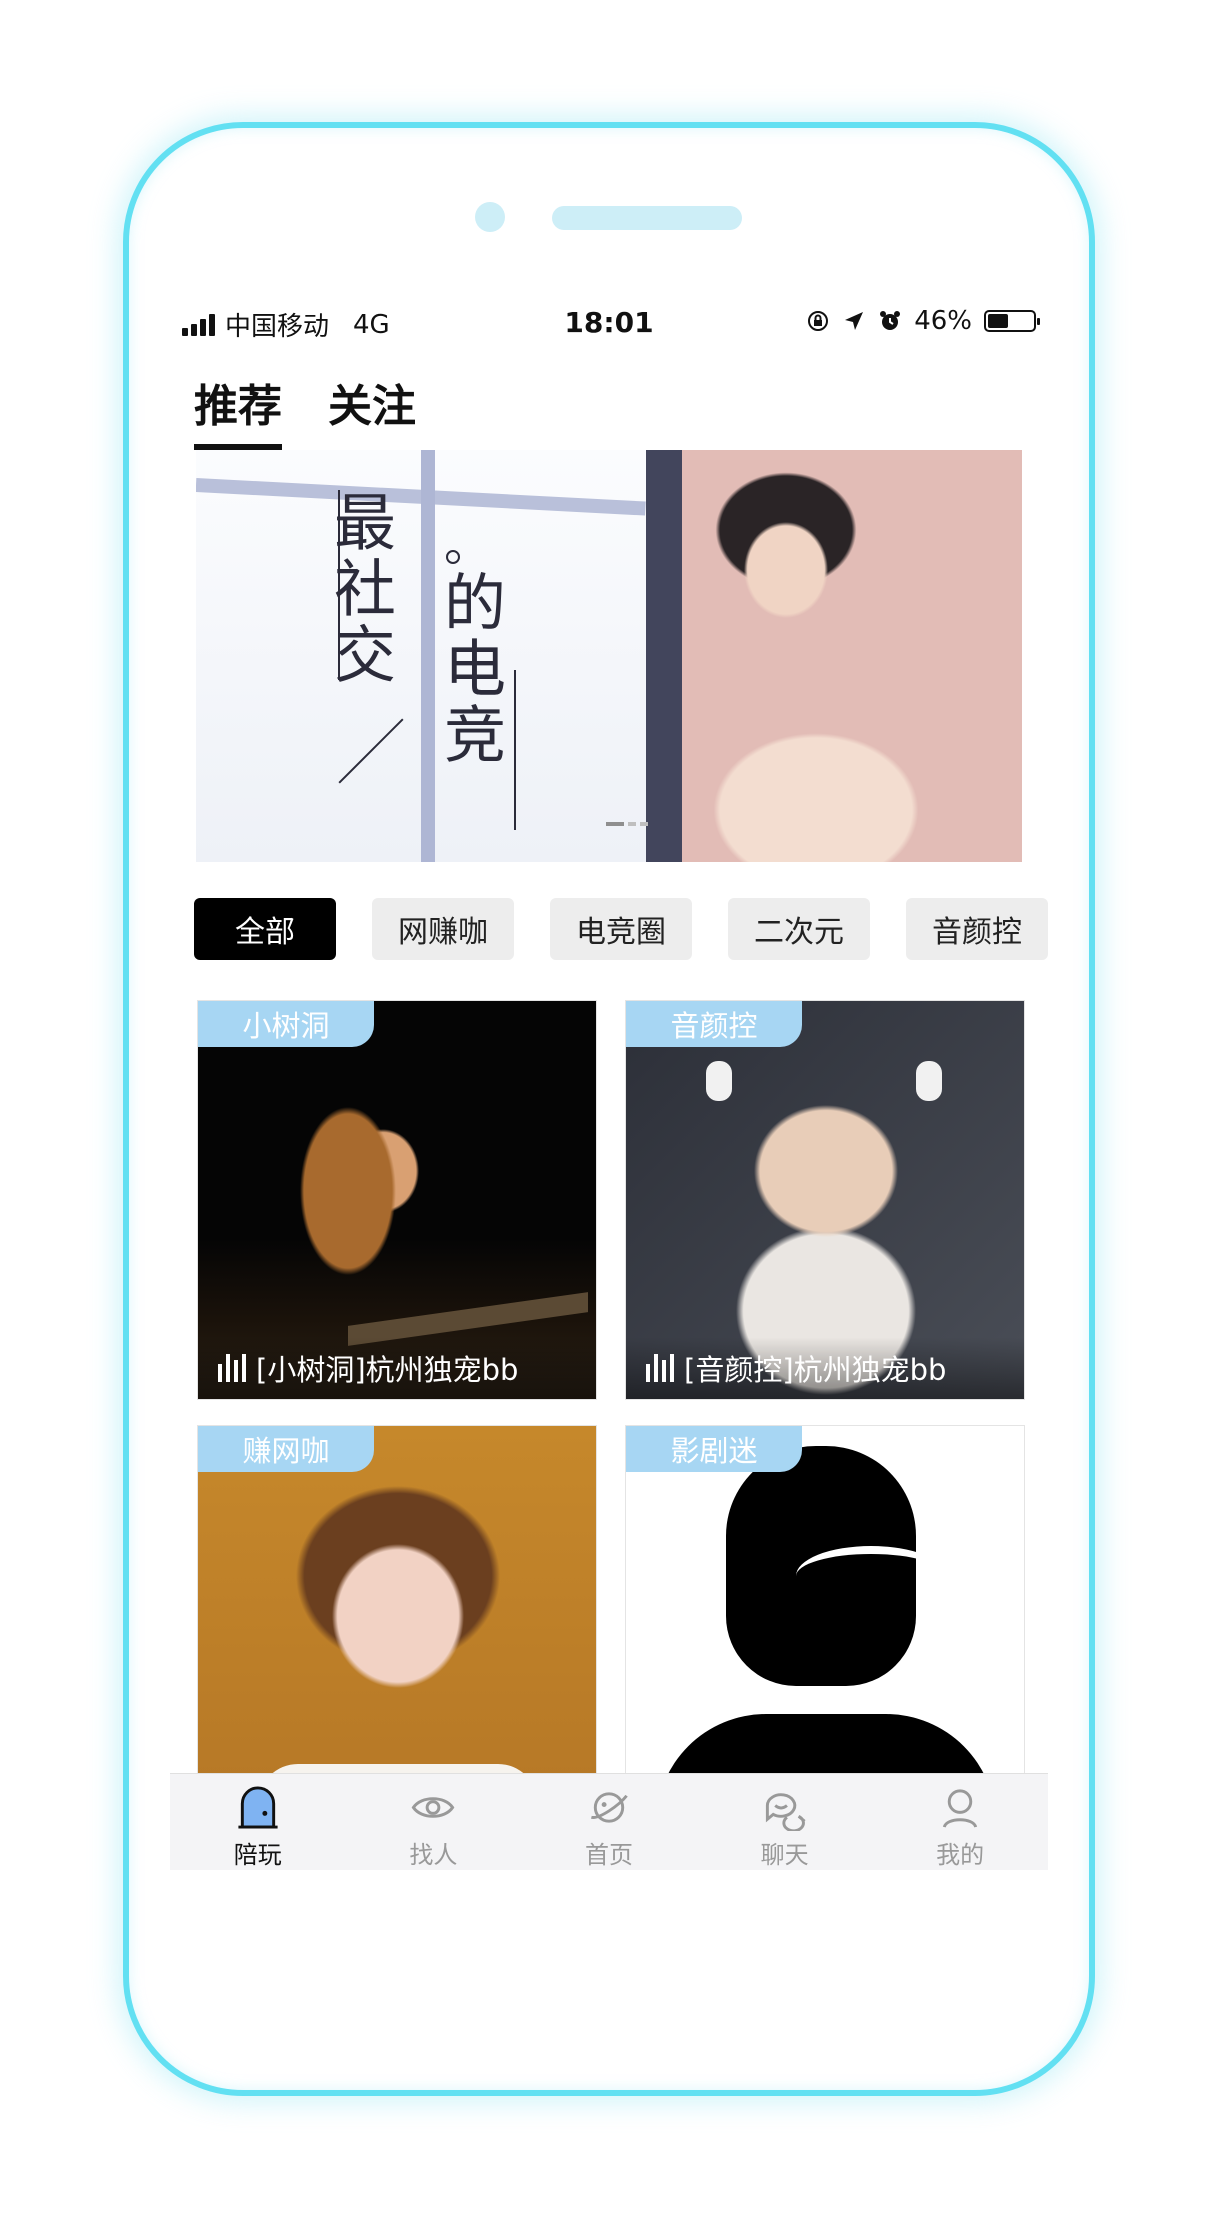 The height and width of the screenshot is (2220, 1218). I want to click on card-tag: 赚网咖, so click(286, 1449).